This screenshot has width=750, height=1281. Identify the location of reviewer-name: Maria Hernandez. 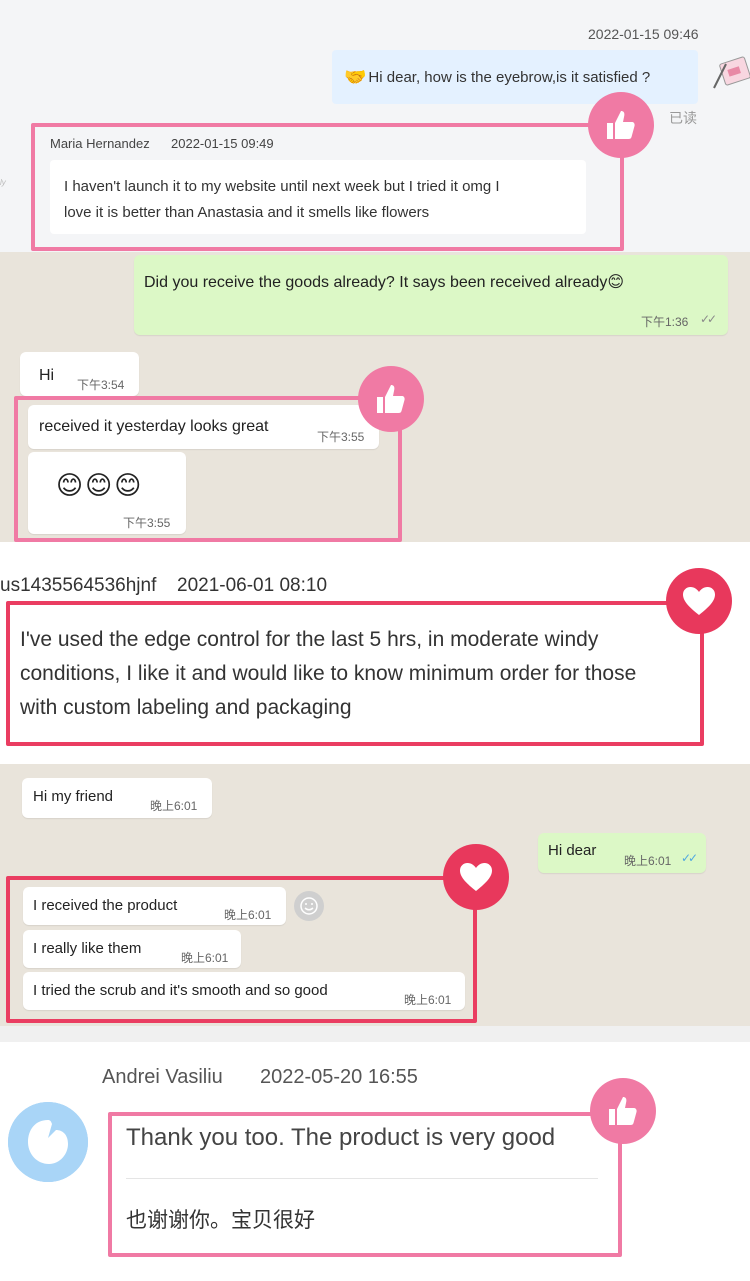
(100, 143).